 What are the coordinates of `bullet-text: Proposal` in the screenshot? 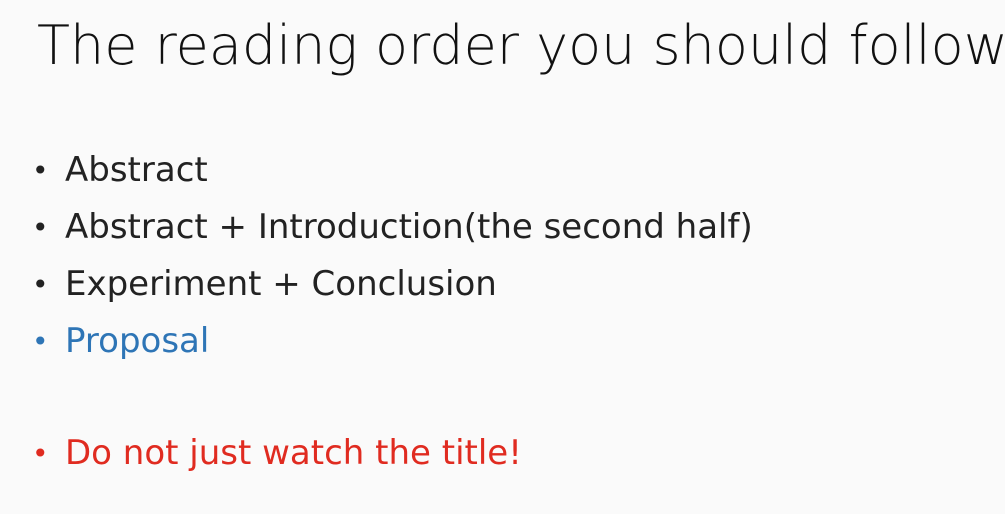 It's located at (137, 341).